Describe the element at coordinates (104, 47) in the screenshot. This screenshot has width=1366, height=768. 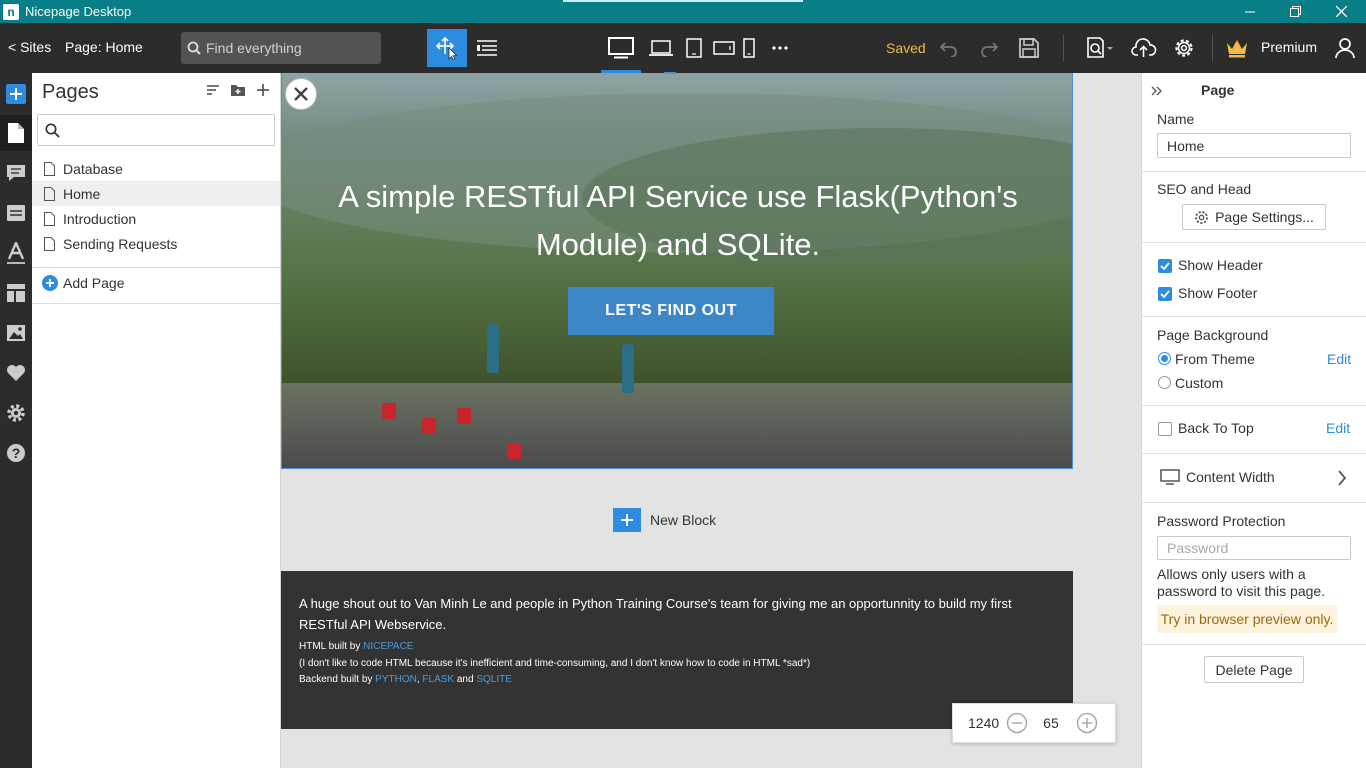
I see `current-page-label: Page: Home` at that location.